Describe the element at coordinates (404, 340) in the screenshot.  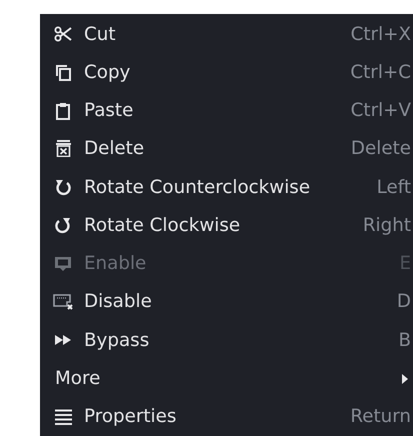
I see `shortcut-label: B` at that location.